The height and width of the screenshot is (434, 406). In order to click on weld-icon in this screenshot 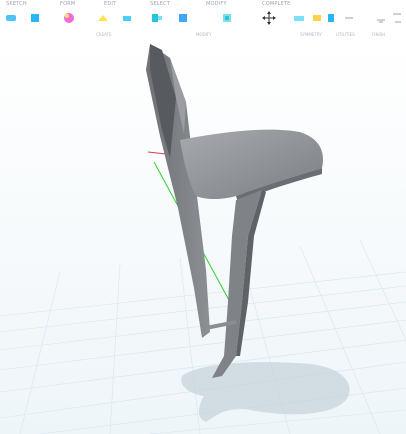, I will do `click(331, 18)`.